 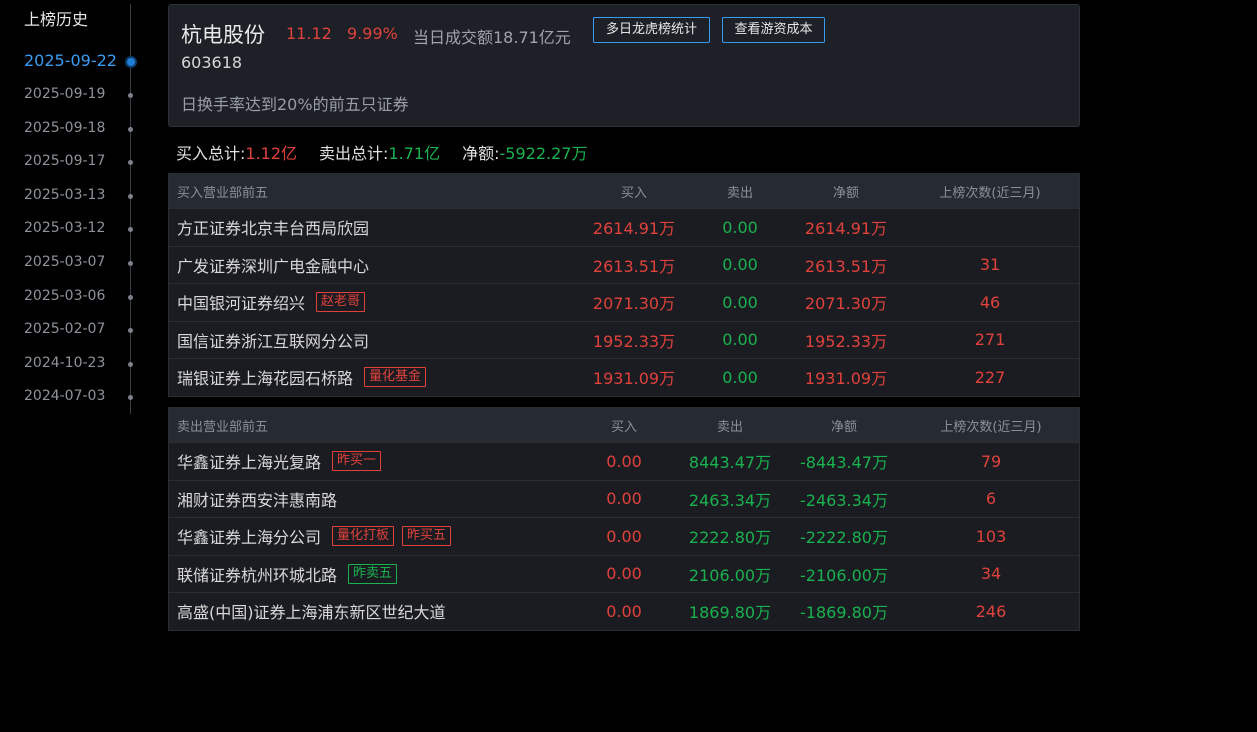 I want to click on count-cell: 227, so click(x=990, y=377).